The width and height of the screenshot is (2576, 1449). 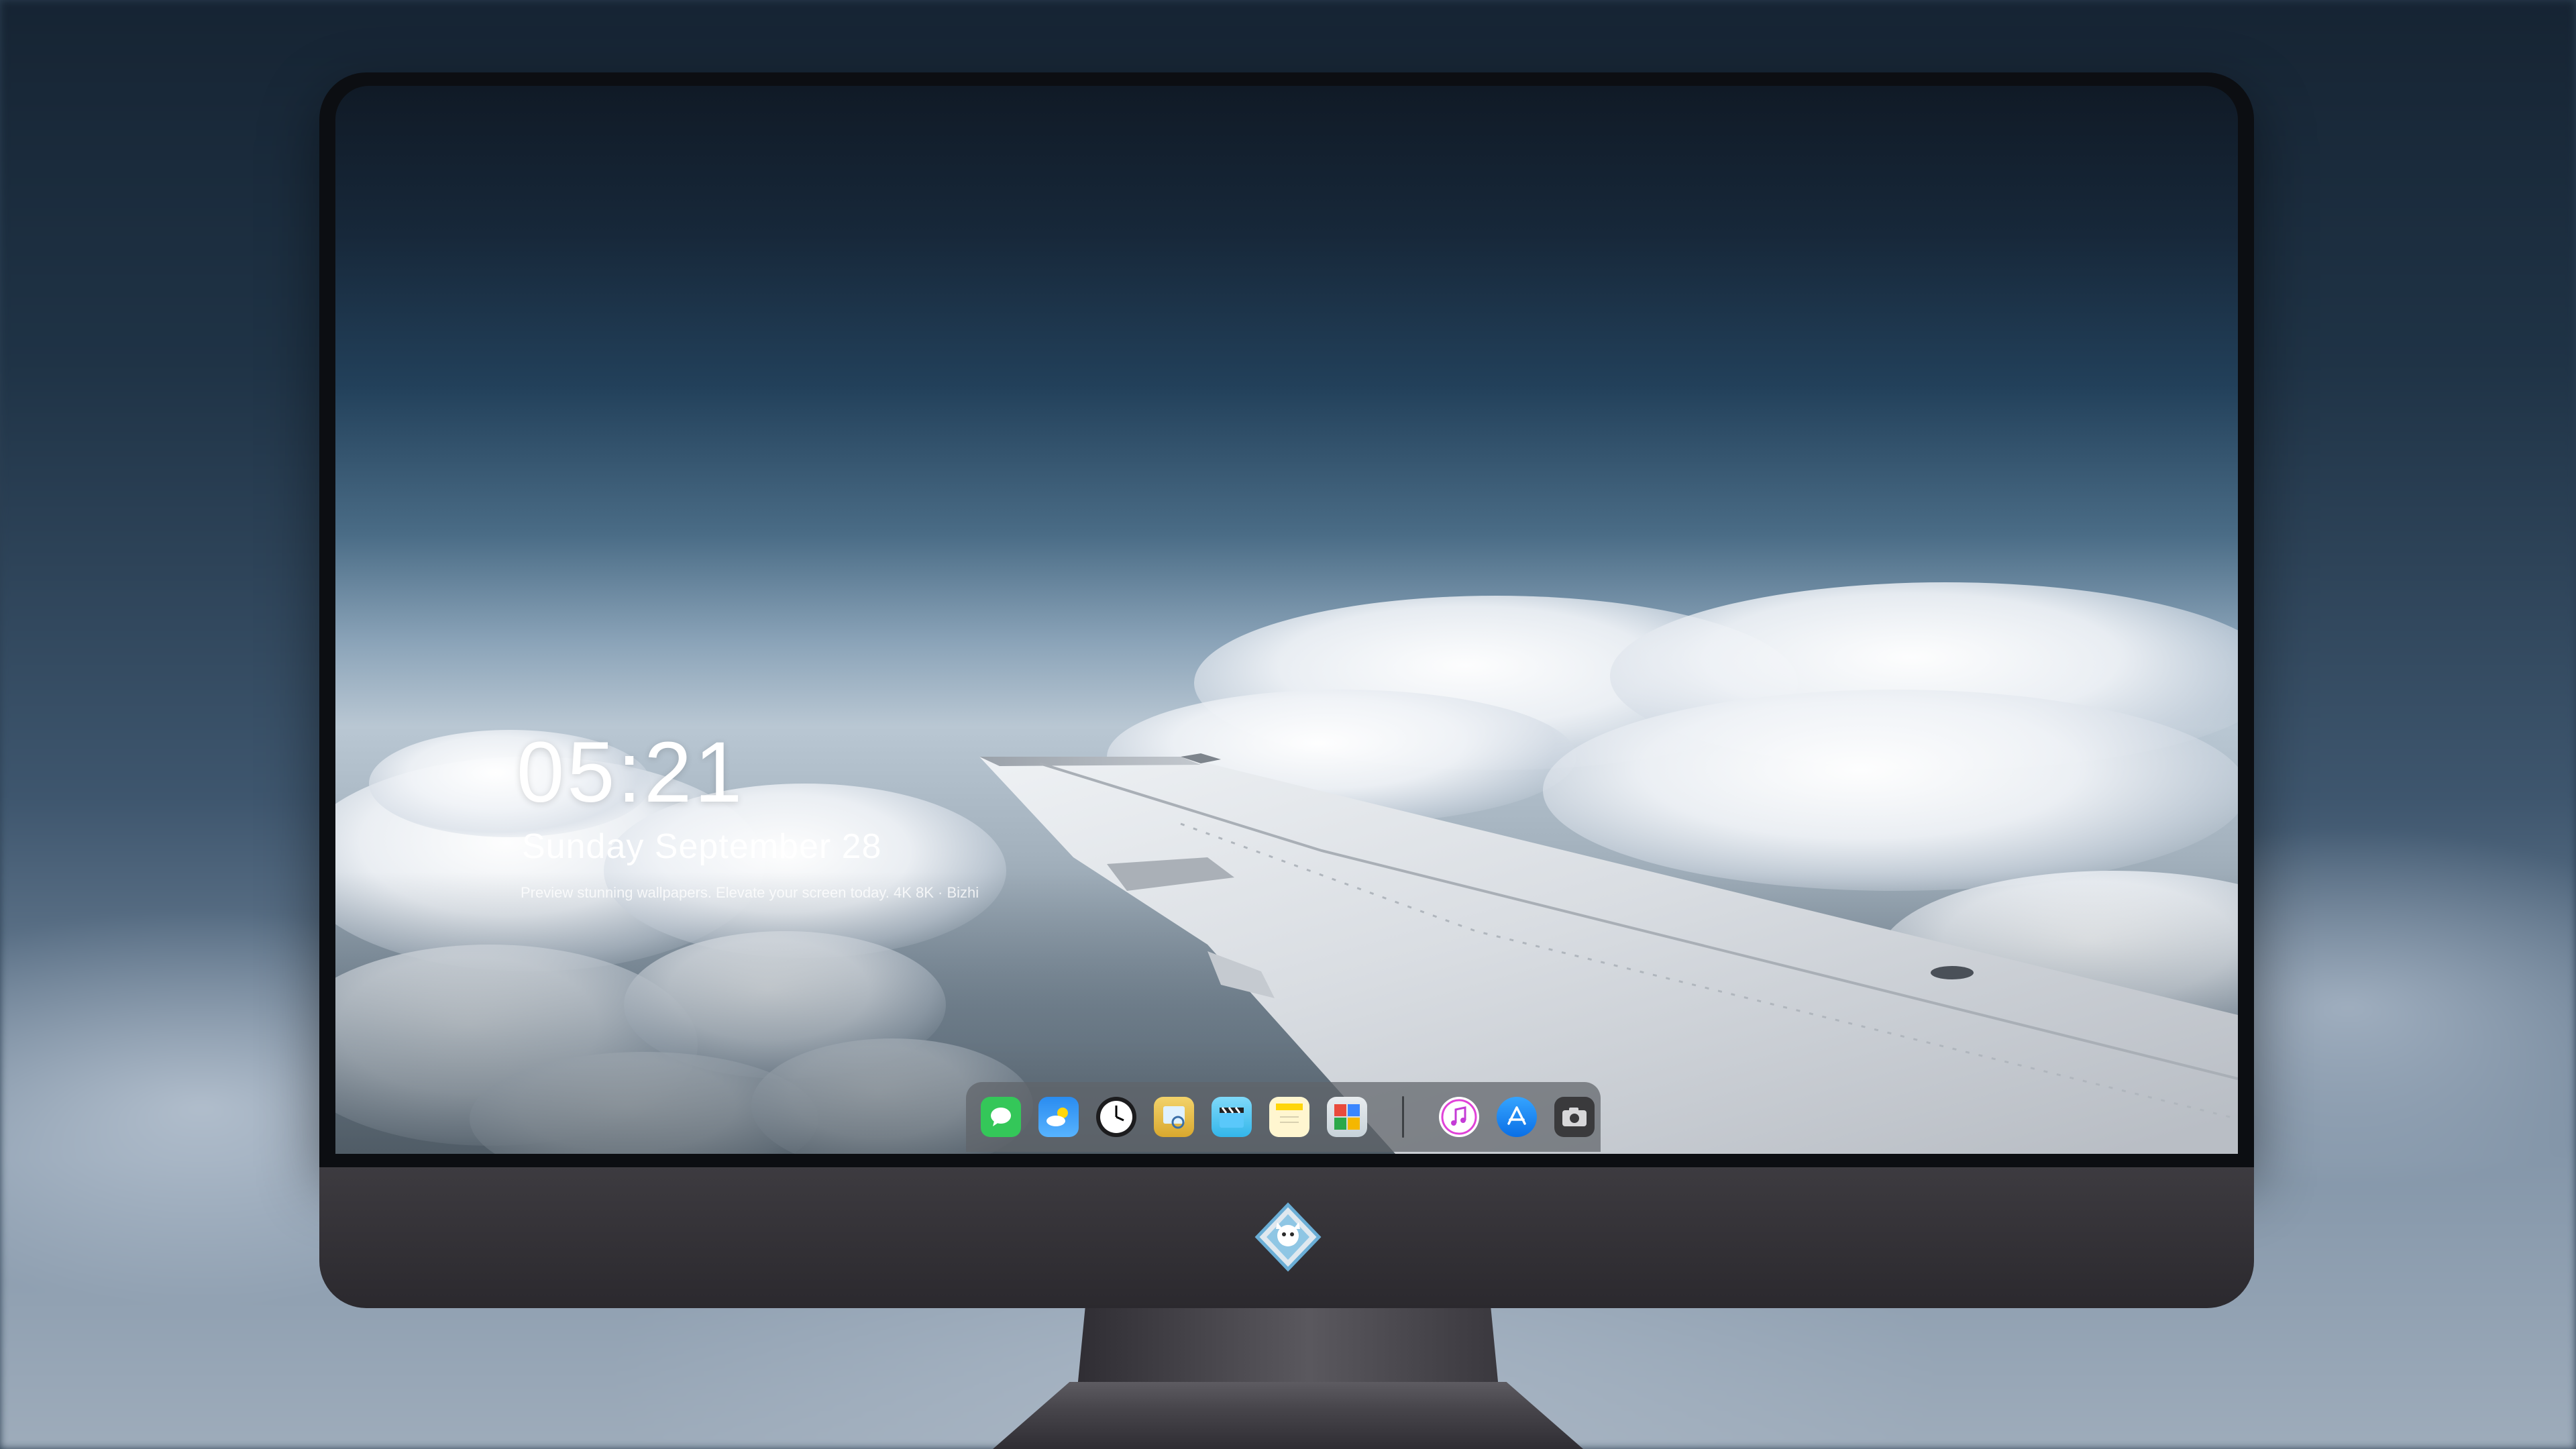 I want to click on photo-booth-icon, so click(x=1347, y=1117).